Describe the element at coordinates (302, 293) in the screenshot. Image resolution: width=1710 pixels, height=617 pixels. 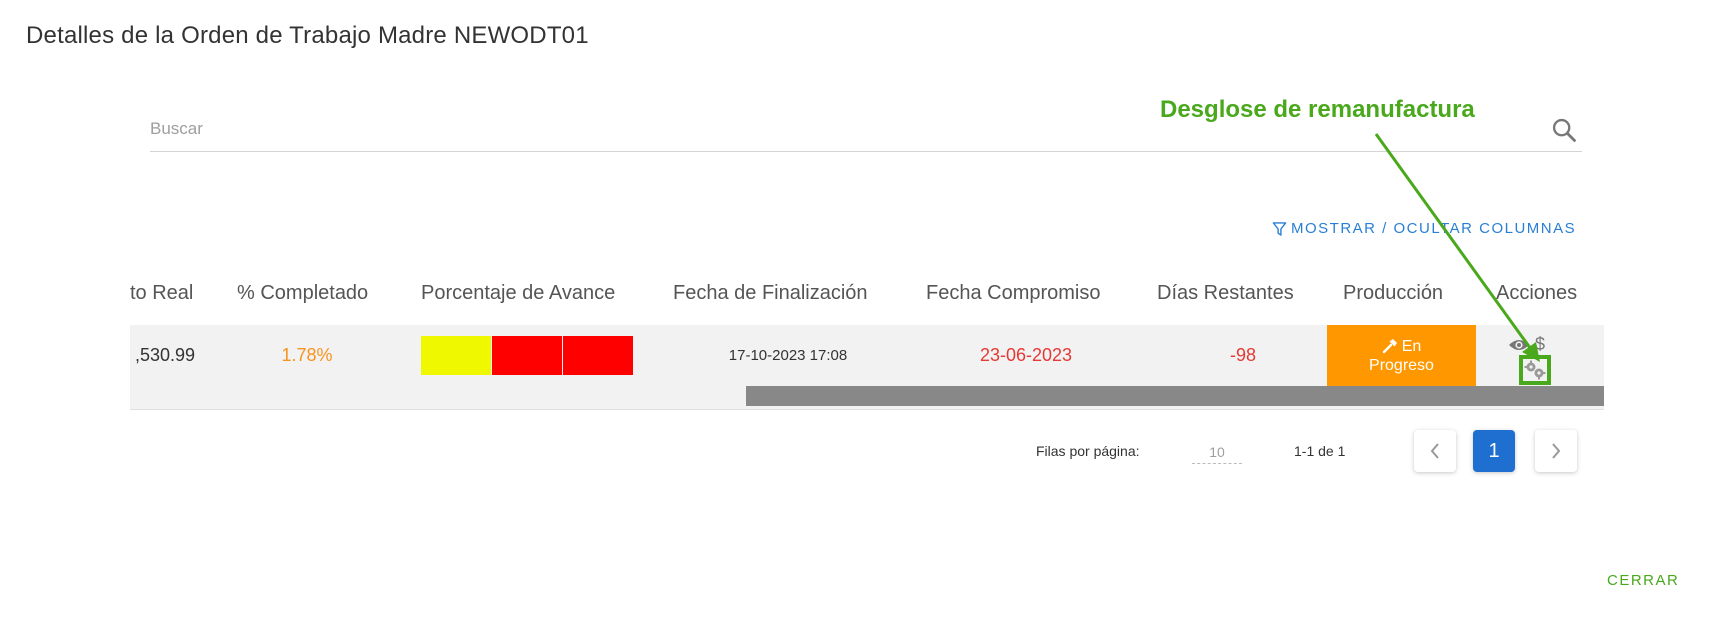
I see `column-header-completado: % Completado` at that location.